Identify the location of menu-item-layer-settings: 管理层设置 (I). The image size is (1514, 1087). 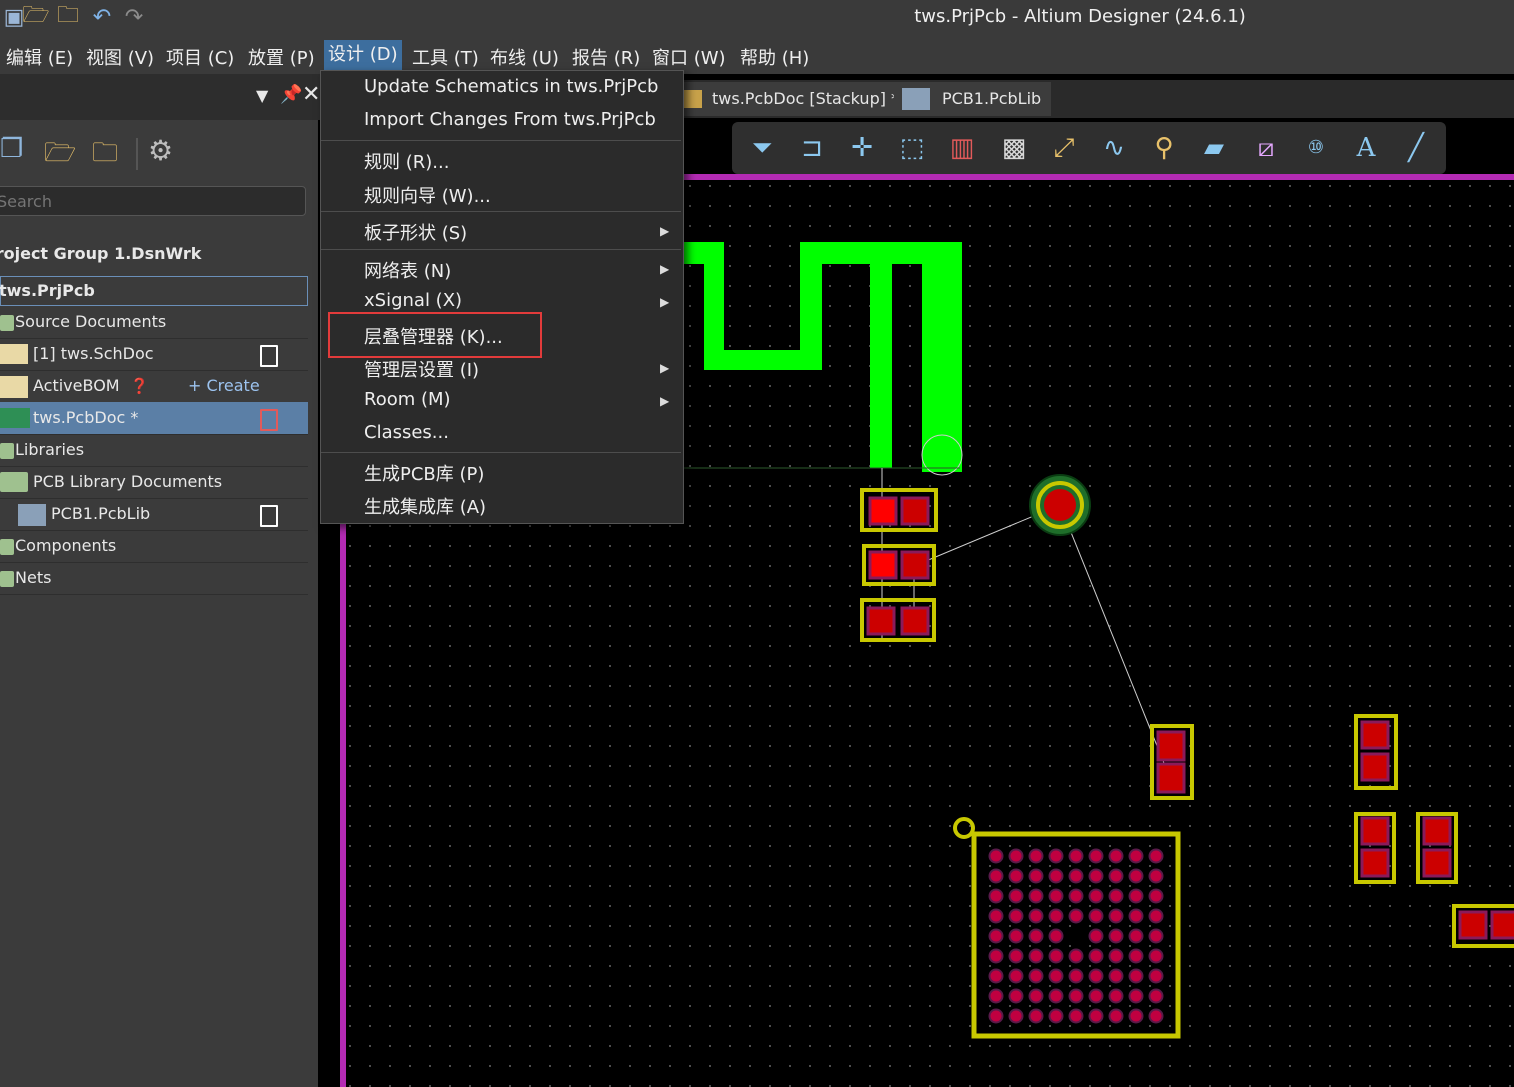
(421, 369).